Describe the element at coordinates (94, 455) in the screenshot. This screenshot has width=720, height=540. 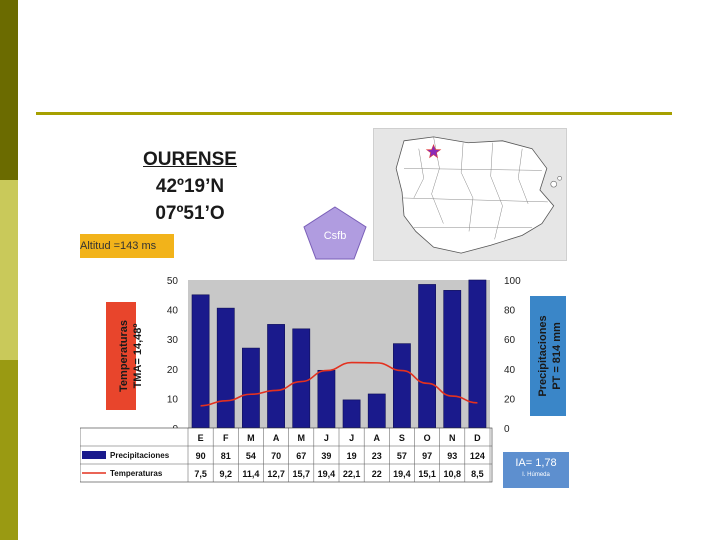
I see `precip-legend-swatch` at that location.